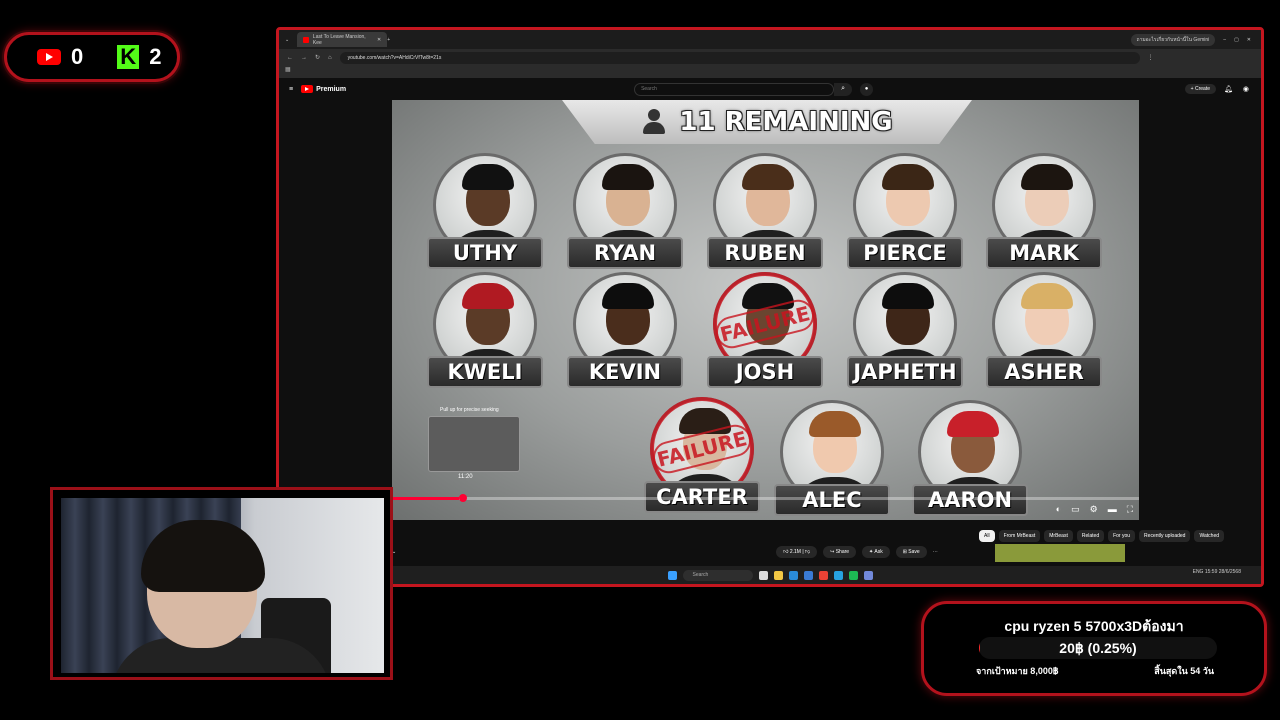  I want to click on seek-preview, so click(474, 444).